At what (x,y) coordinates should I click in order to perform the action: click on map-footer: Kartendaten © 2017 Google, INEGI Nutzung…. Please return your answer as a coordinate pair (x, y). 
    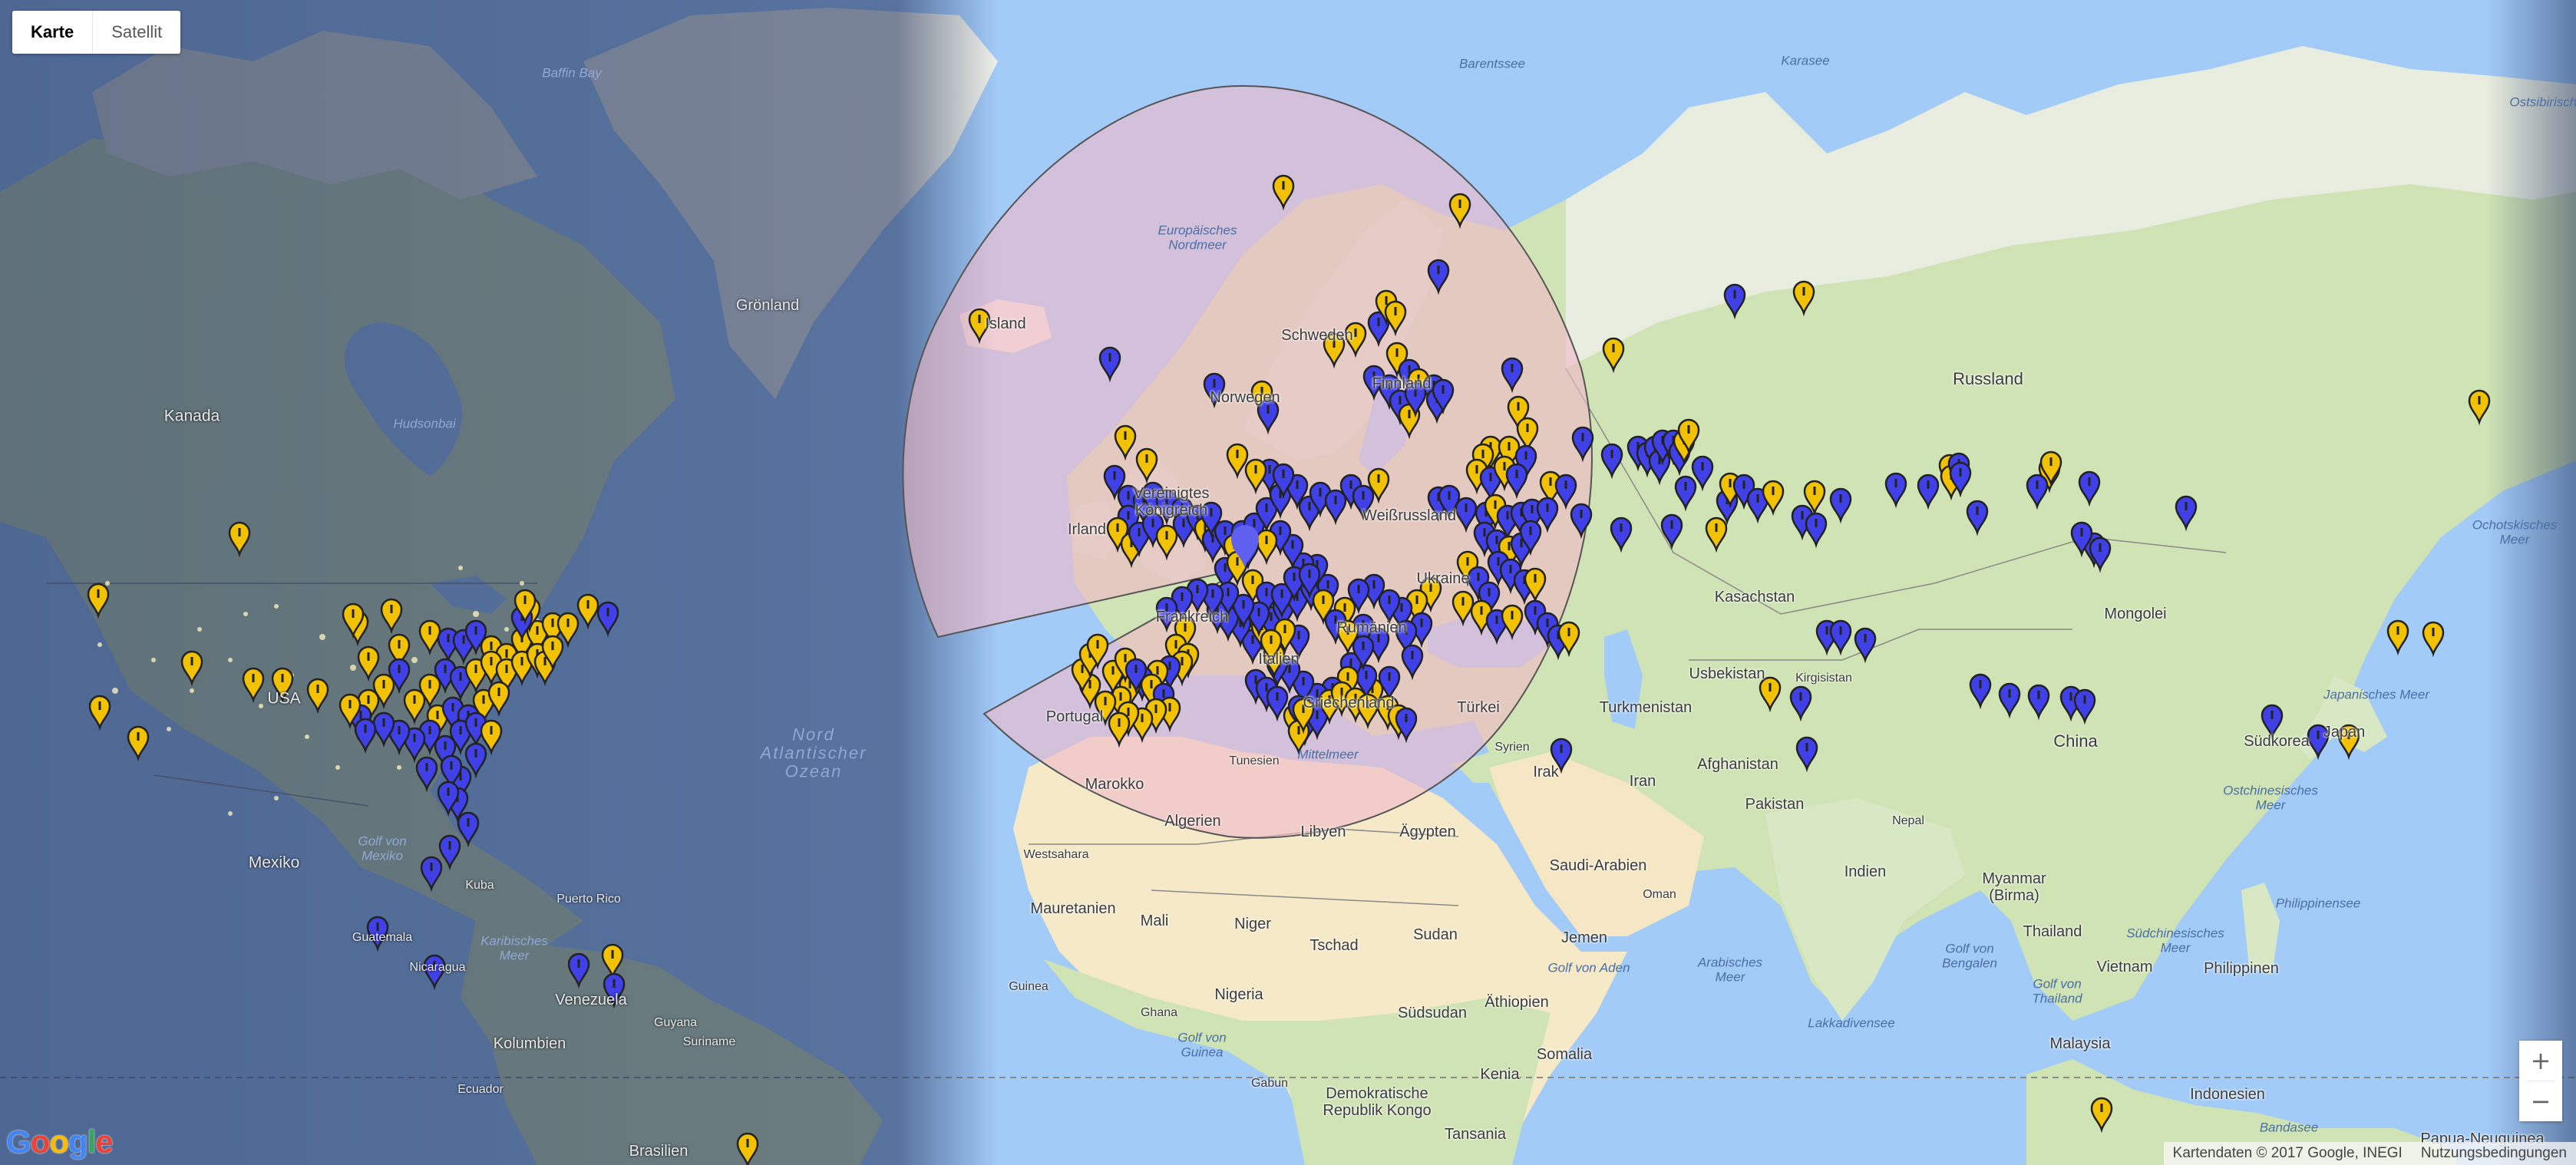
    Looking at the image, I should click on (2369, 1153).